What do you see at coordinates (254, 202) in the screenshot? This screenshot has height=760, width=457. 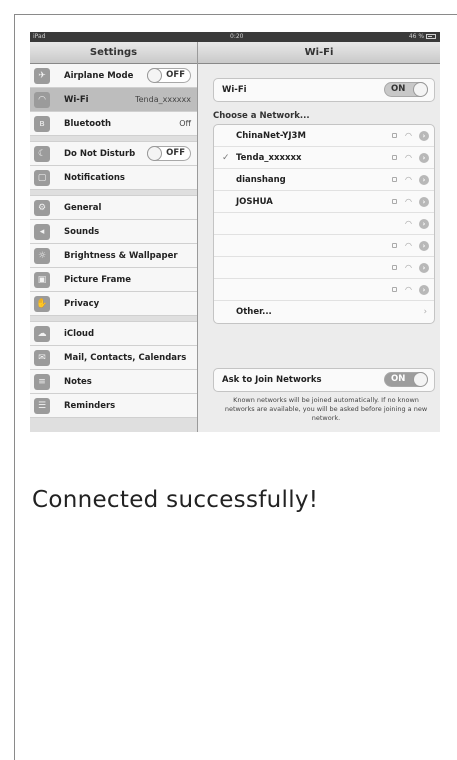 I see `network-name: JOSHUA` at bounding box center [254, 202].